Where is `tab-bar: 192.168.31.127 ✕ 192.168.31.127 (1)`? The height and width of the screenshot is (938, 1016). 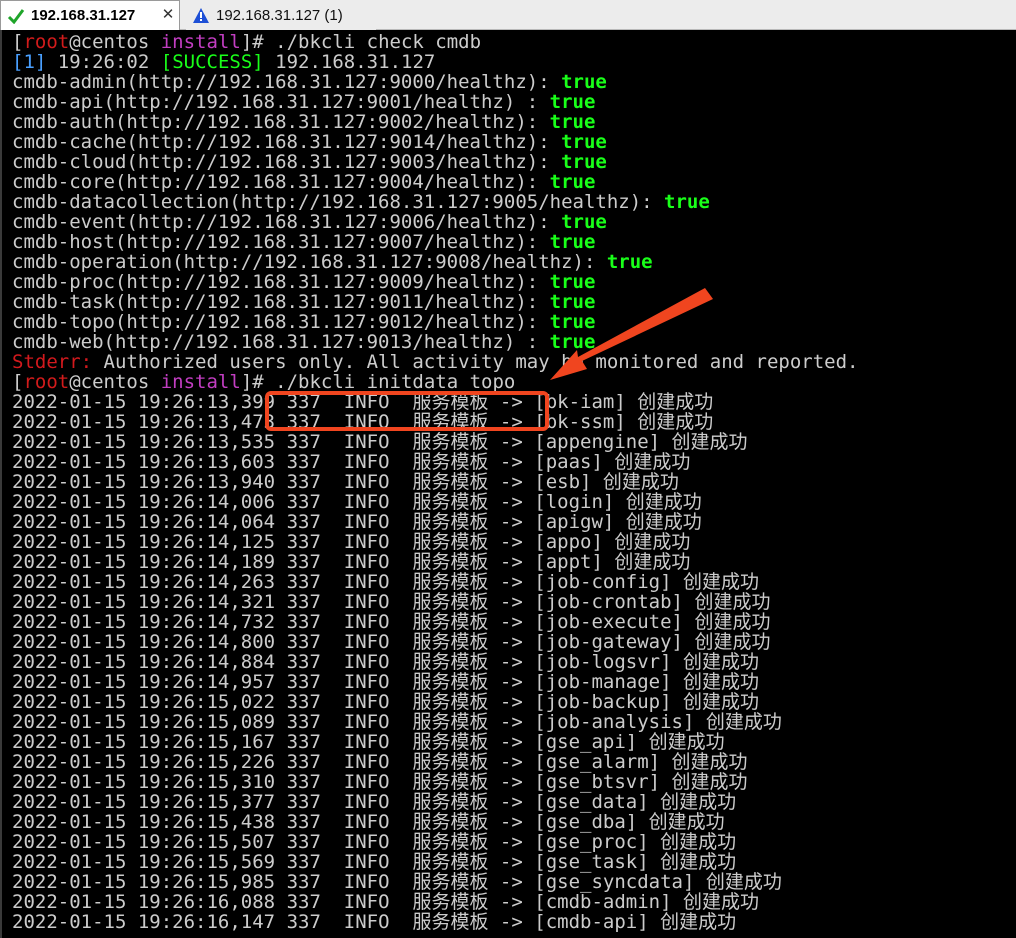 tab-bar: 192.168.31.127 ✕ 192.168.31.127 (1) is located at coordinates (508, 15).